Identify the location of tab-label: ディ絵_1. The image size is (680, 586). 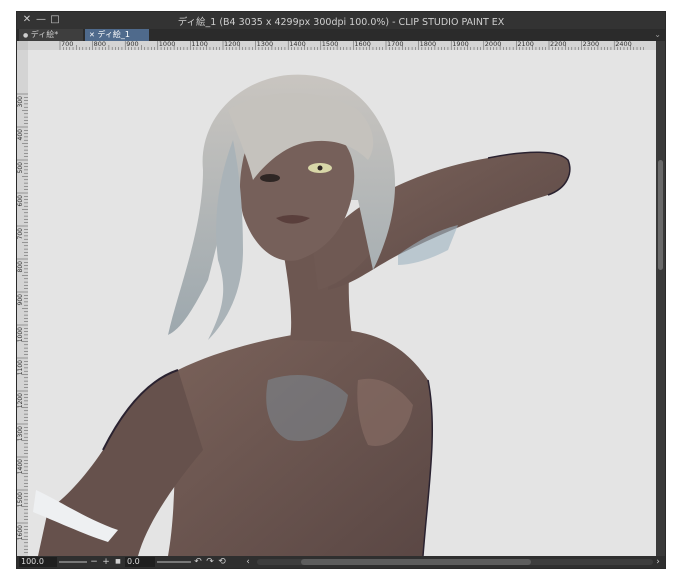
(113, 34).